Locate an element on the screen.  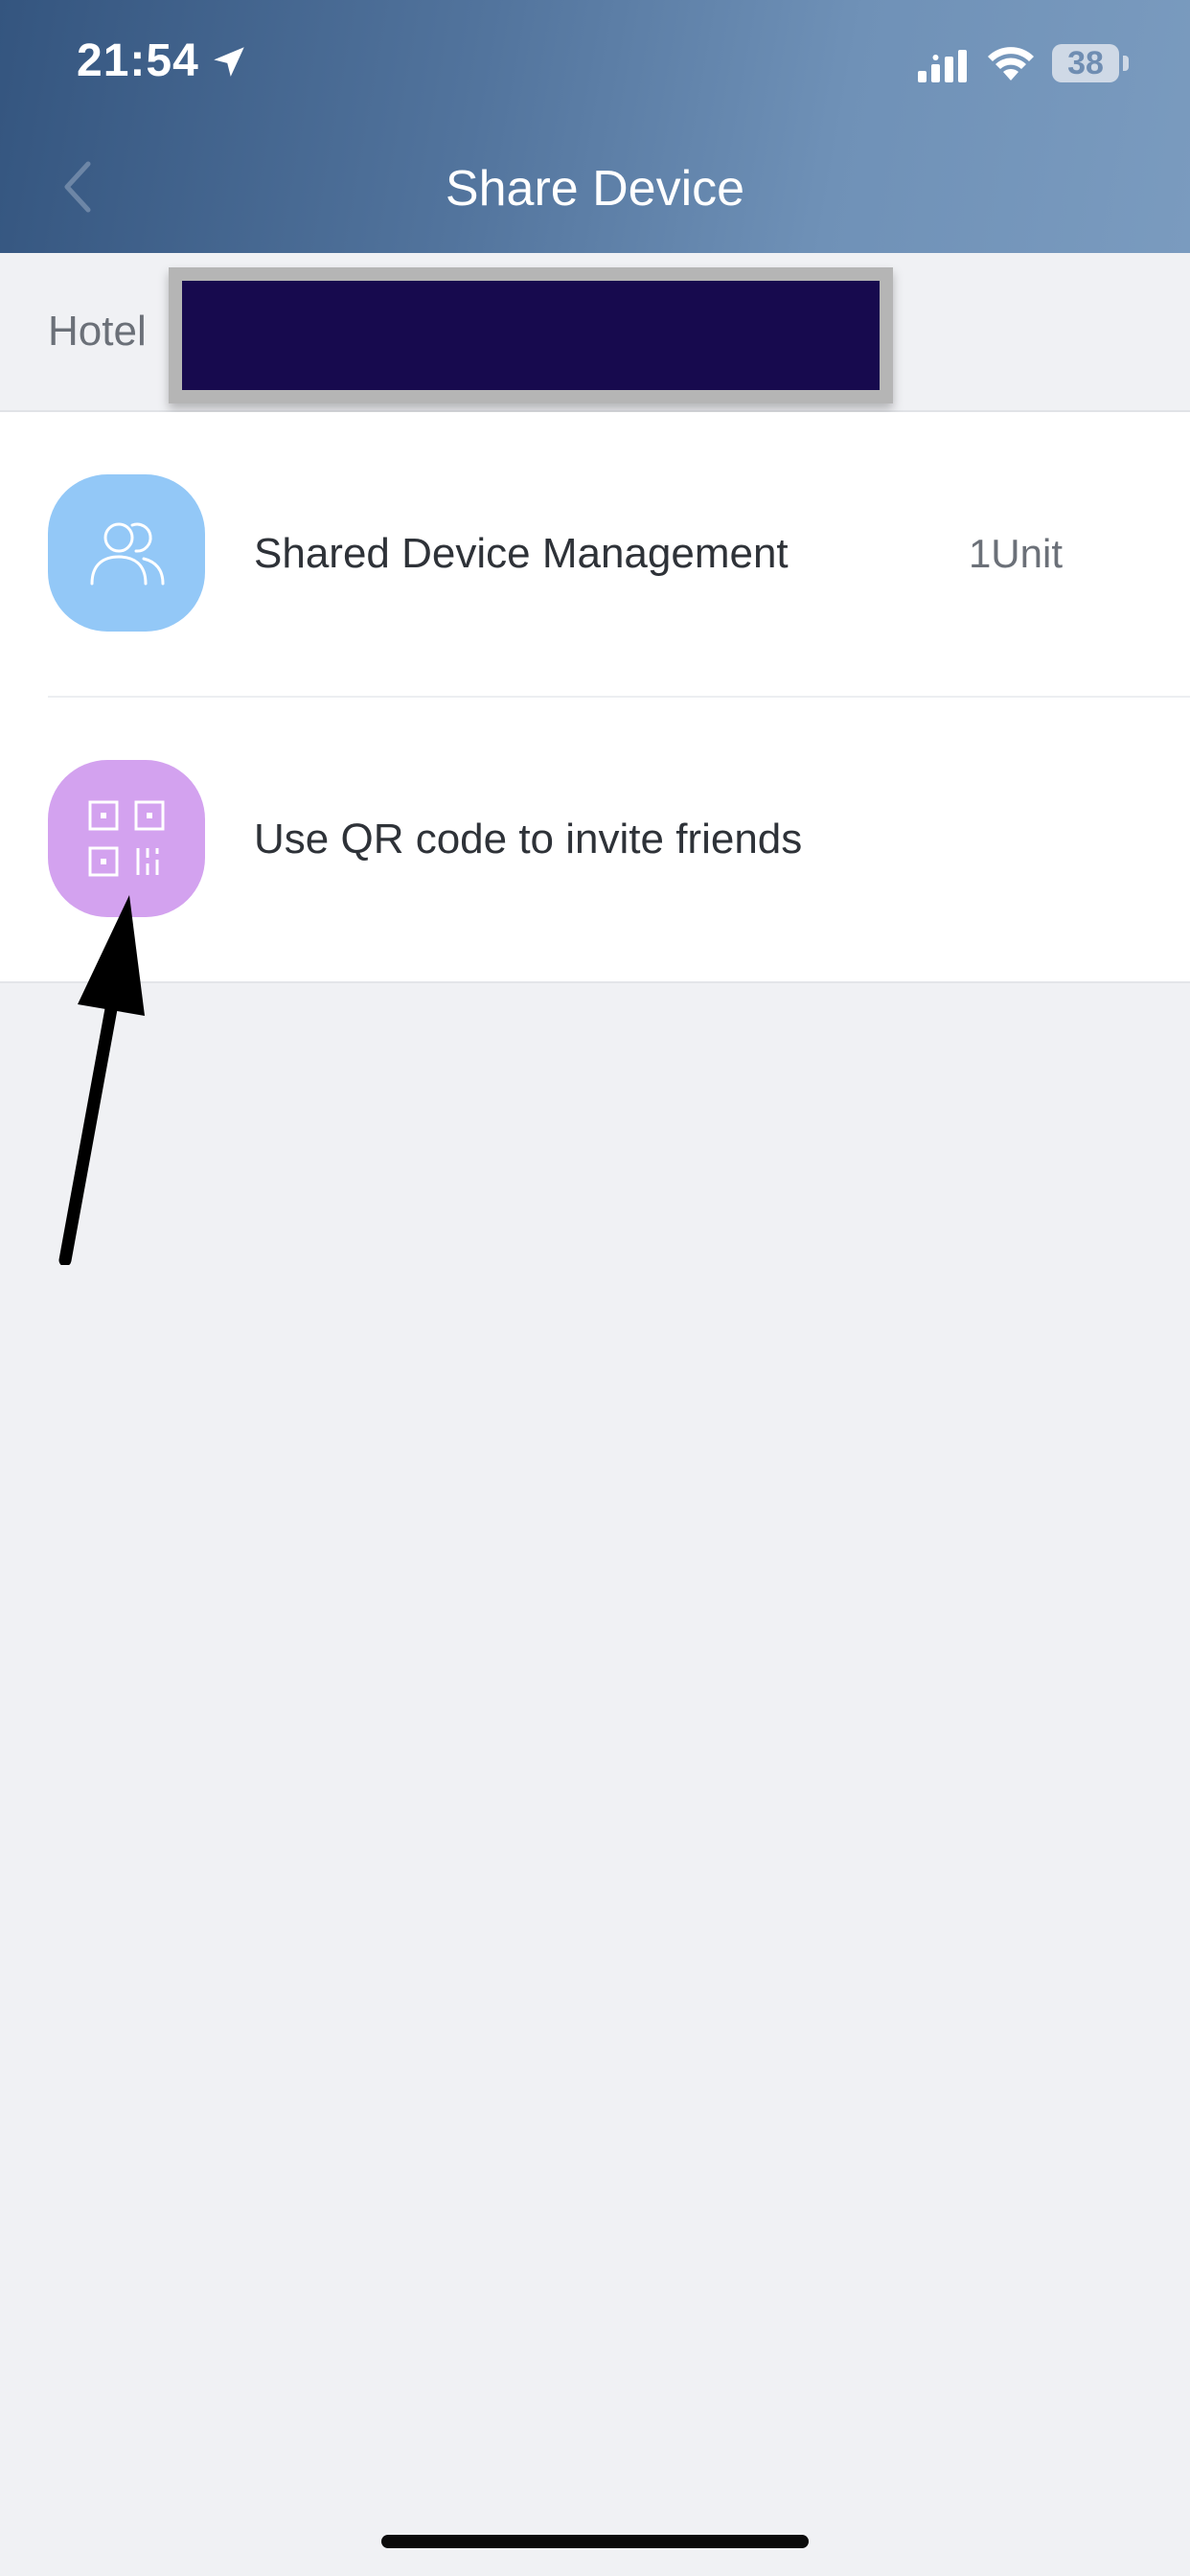
wifi-icon is located at coordinates (1011, 63).